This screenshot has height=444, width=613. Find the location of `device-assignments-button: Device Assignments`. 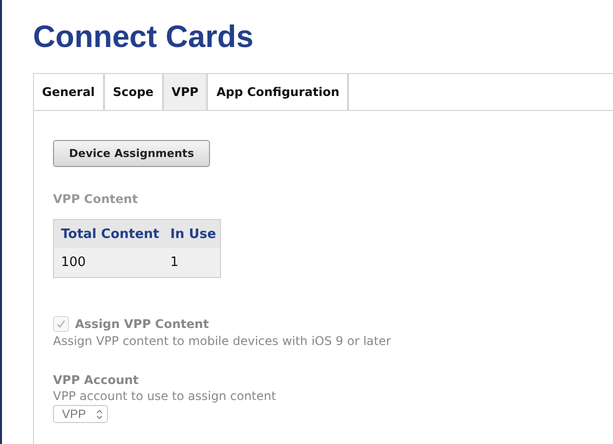

device-assignments-button: Device Assignments is located at coordinates (131, 153).